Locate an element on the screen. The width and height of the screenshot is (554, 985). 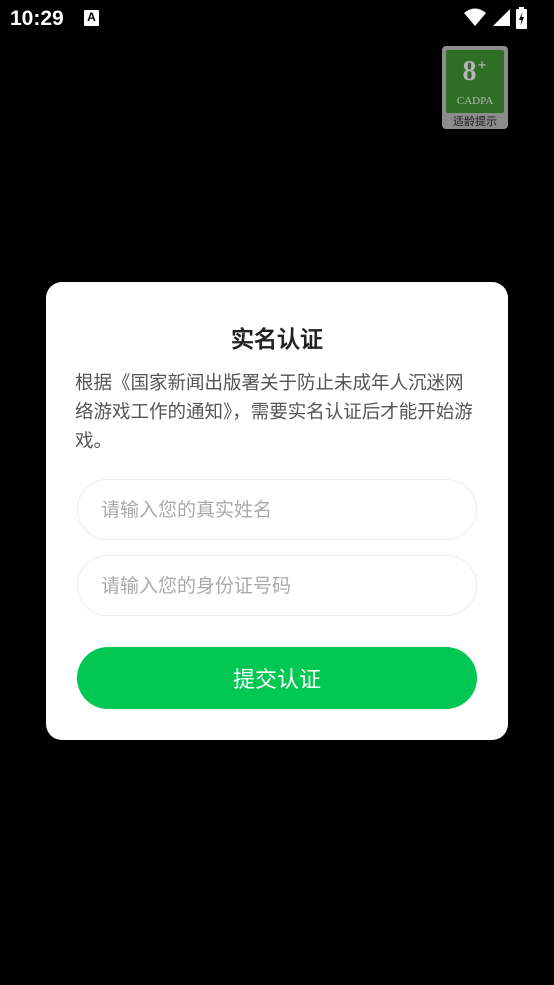
id-number-input is located at coordinates (277, 585).